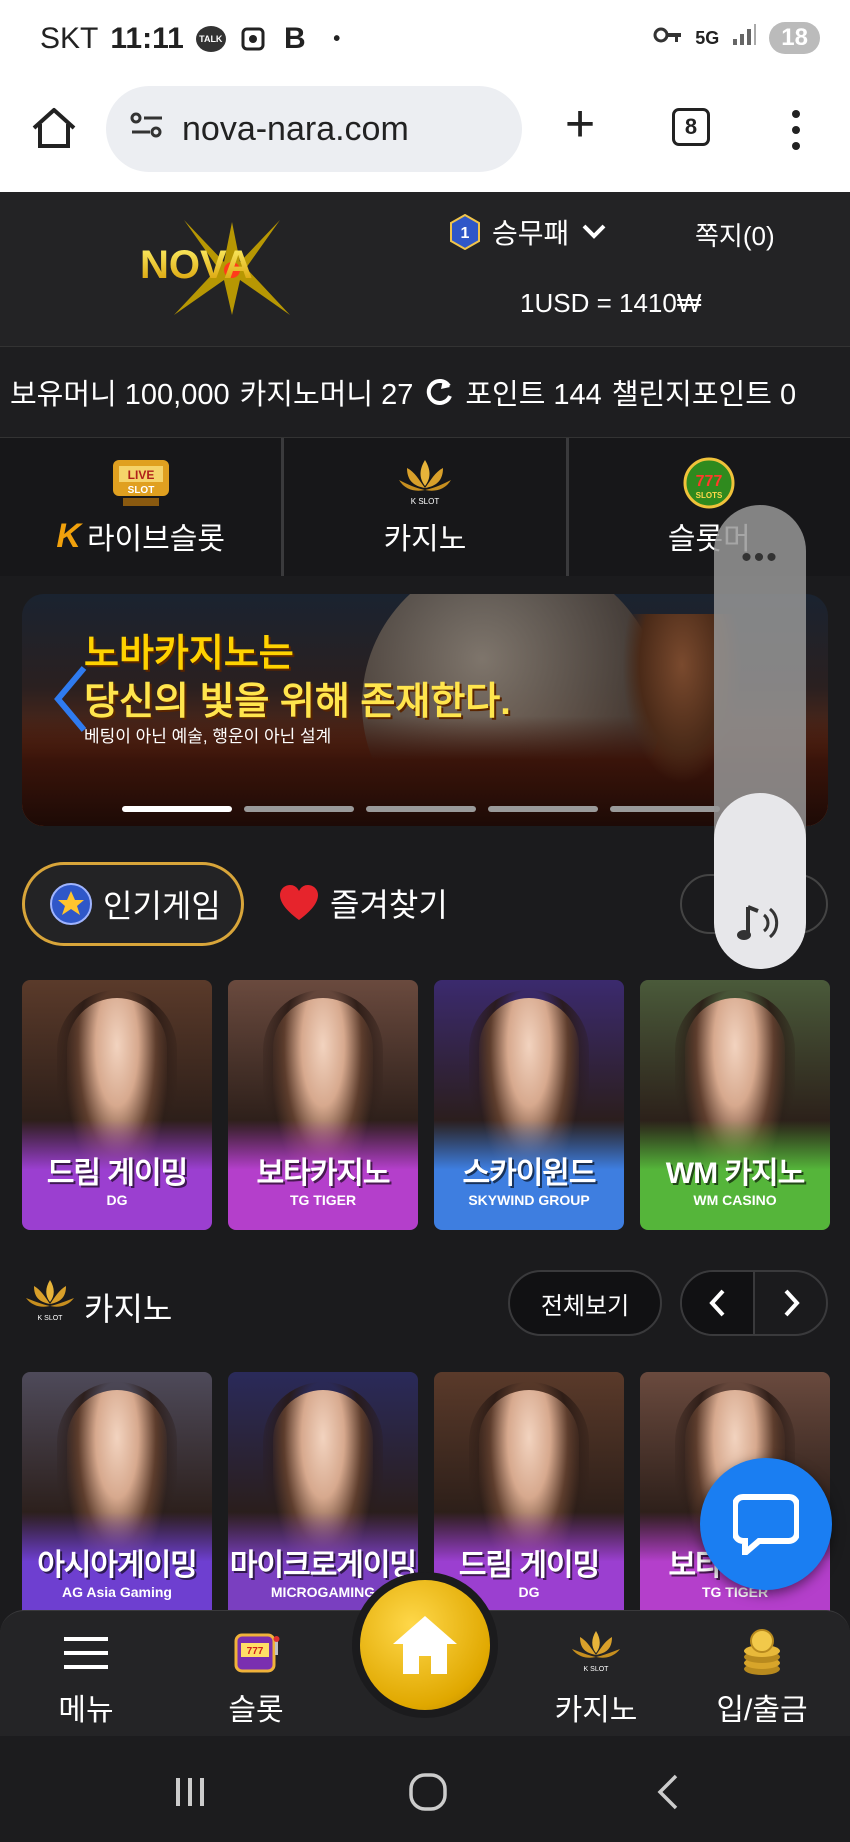 Image resolution: width=850 pixels, height=1842 pixels. I want to click on game-provider-logo: SKYWIND GROUP, so click(529, 1200).